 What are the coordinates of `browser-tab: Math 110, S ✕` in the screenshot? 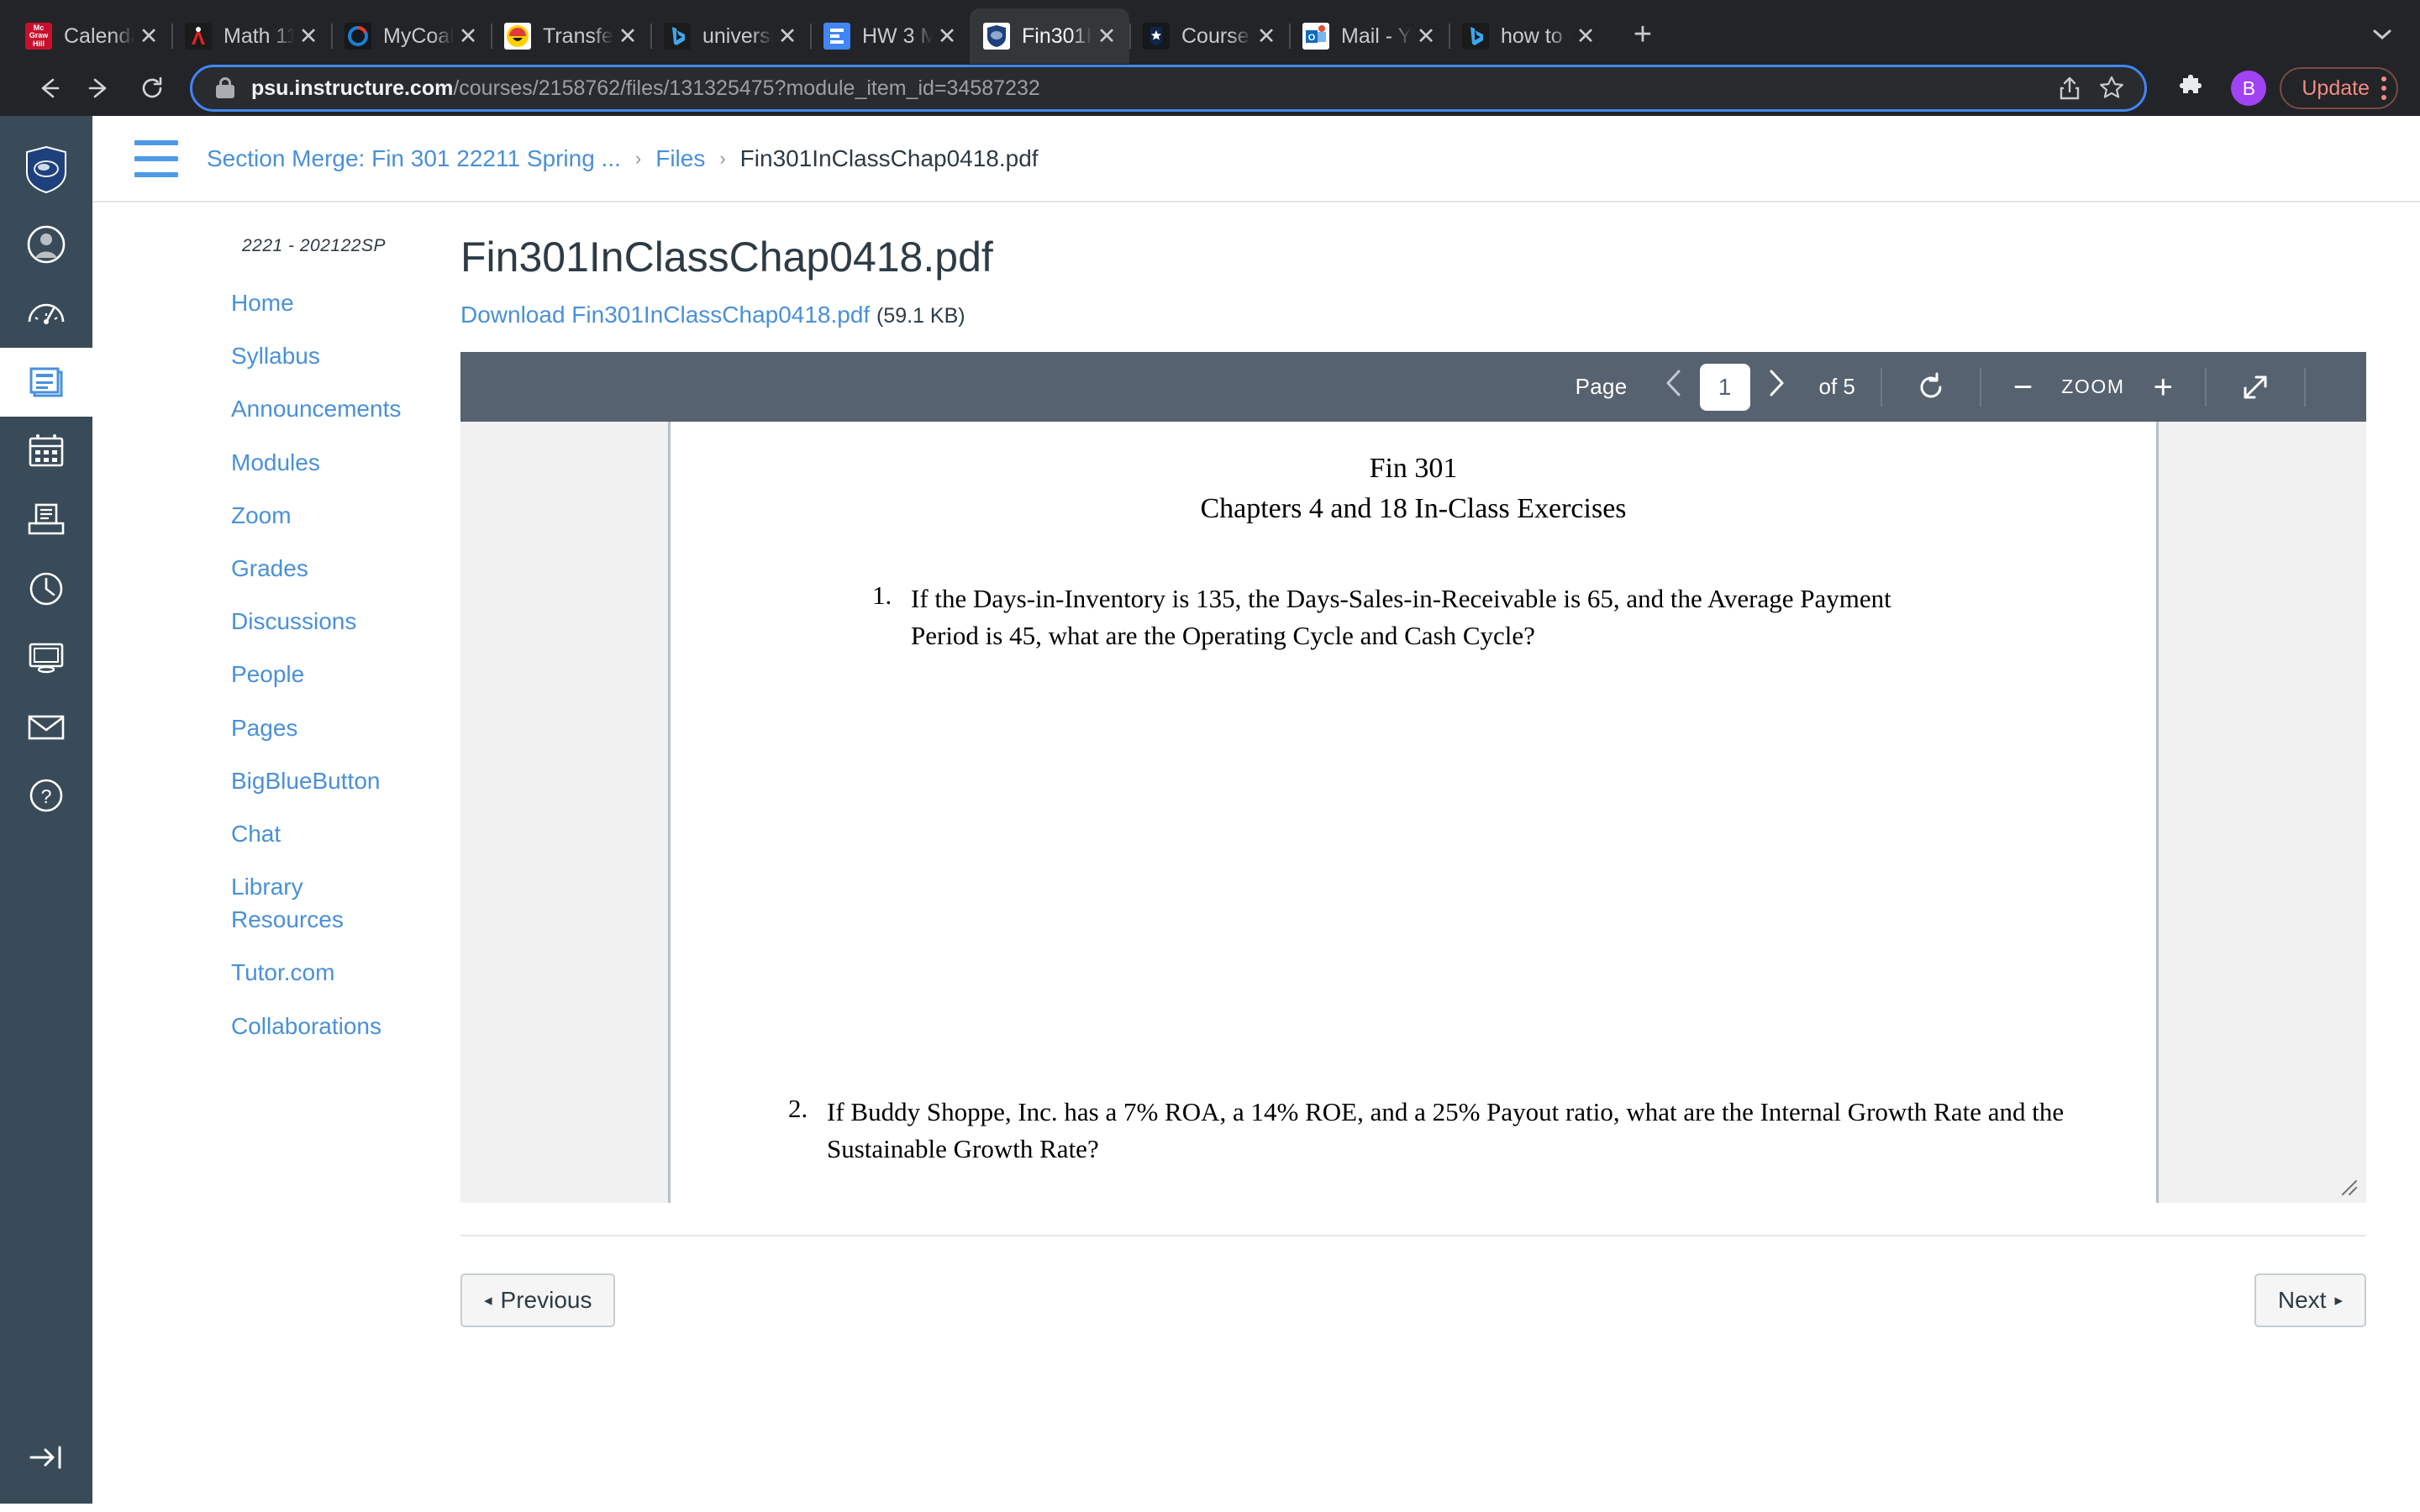 It's located at (251, 36).